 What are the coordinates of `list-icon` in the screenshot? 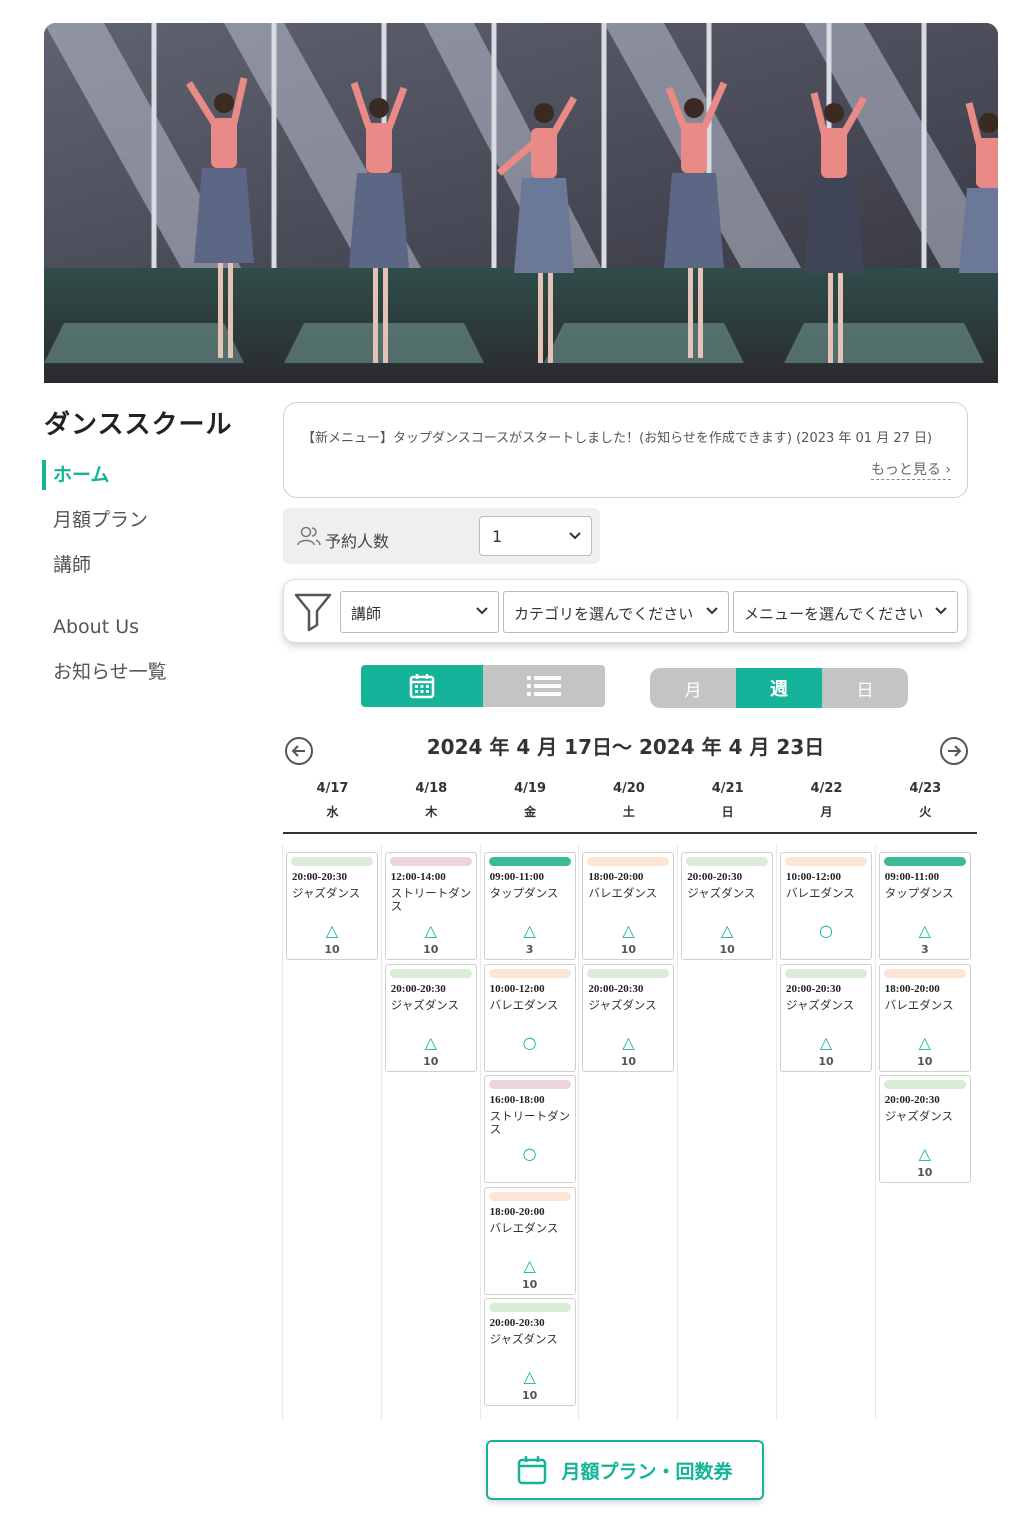 It's located at (544, 686).